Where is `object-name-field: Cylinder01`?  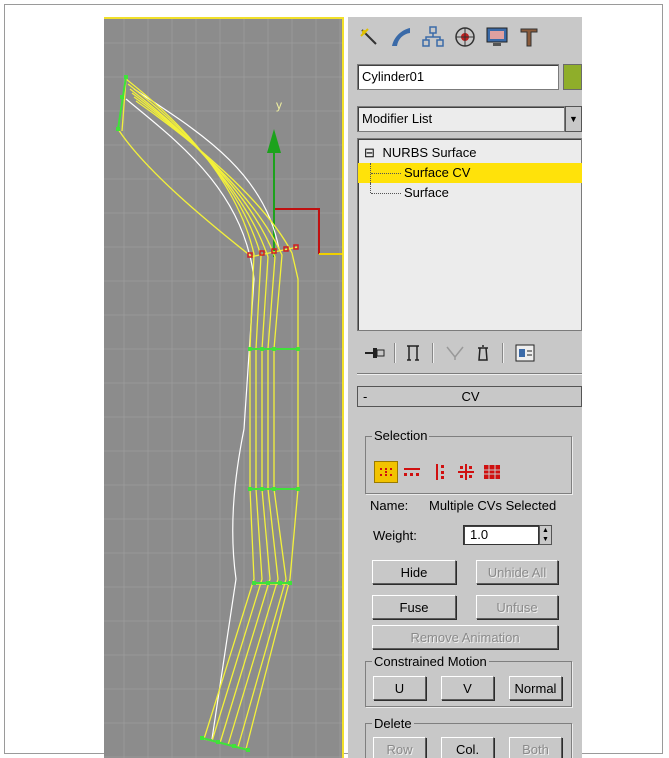 object-name-field: Cylinder01 is located at coordinates (458, 77).